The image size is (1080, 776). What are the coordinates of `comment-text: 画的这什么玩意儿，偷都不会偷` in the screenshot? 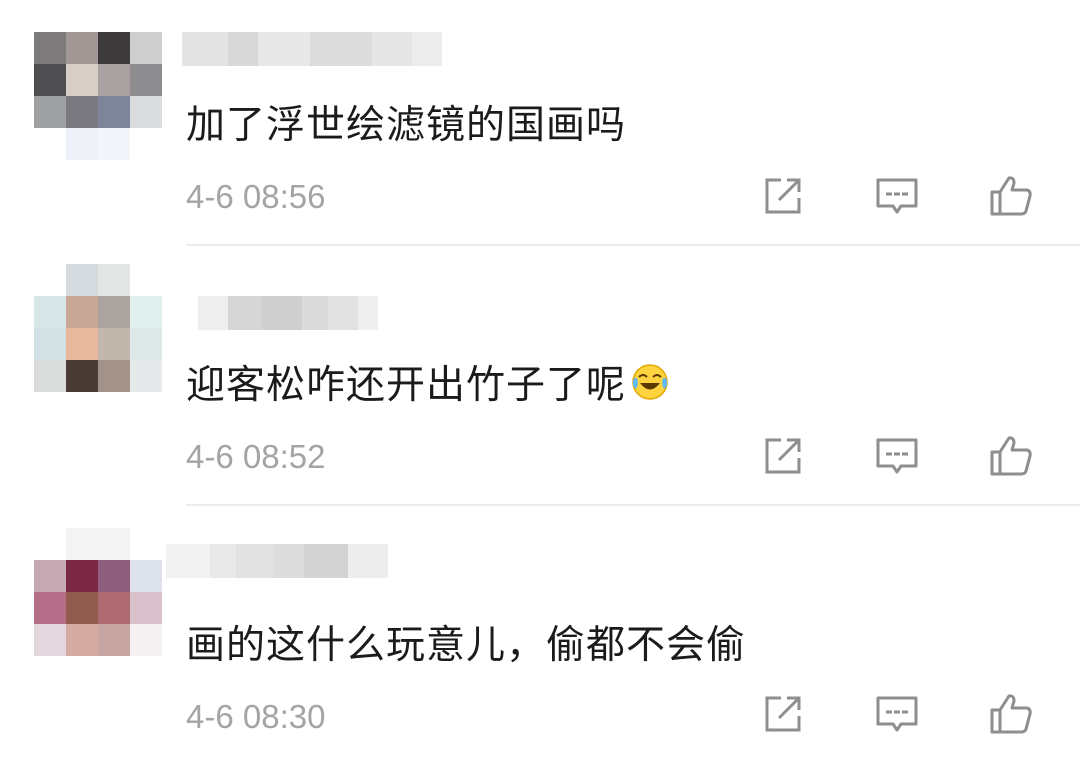 It's located at (466, 645).